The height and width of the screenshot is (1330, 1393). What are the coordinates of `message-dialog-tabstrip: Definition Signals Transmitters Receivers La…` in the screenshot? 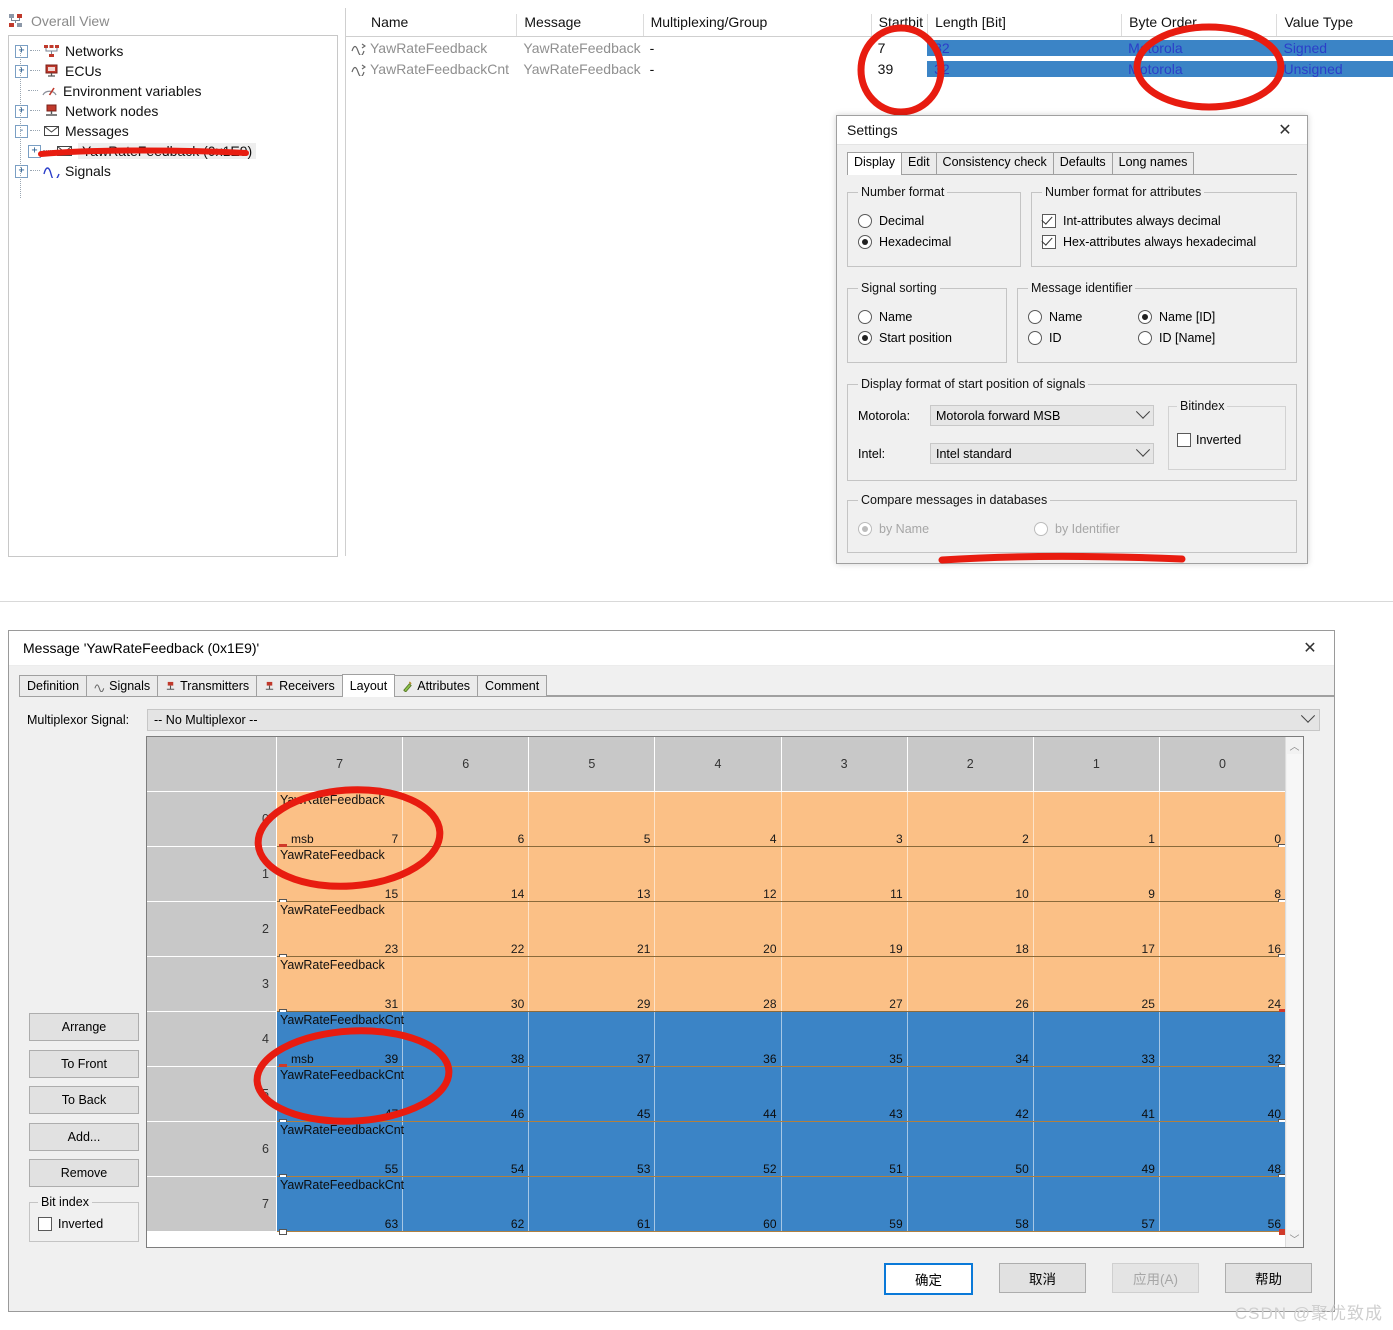 It's located at (676, 685).